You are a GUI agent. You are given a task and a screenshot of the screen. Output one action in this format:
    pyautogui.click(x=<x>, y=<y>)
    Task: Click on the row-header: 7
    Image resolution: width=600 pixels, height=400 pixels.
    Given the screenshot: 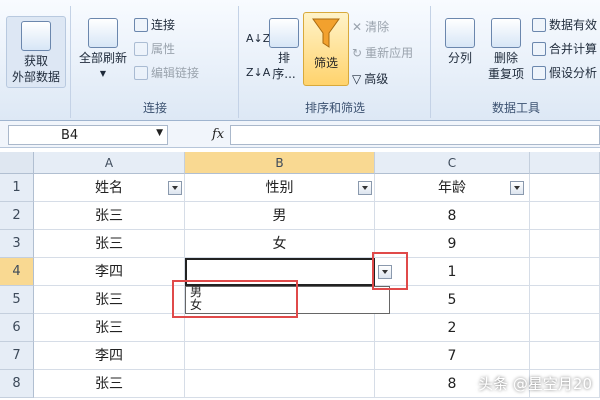 What is the action you would take?
    pyautogui.click(x=17, y=356)
    